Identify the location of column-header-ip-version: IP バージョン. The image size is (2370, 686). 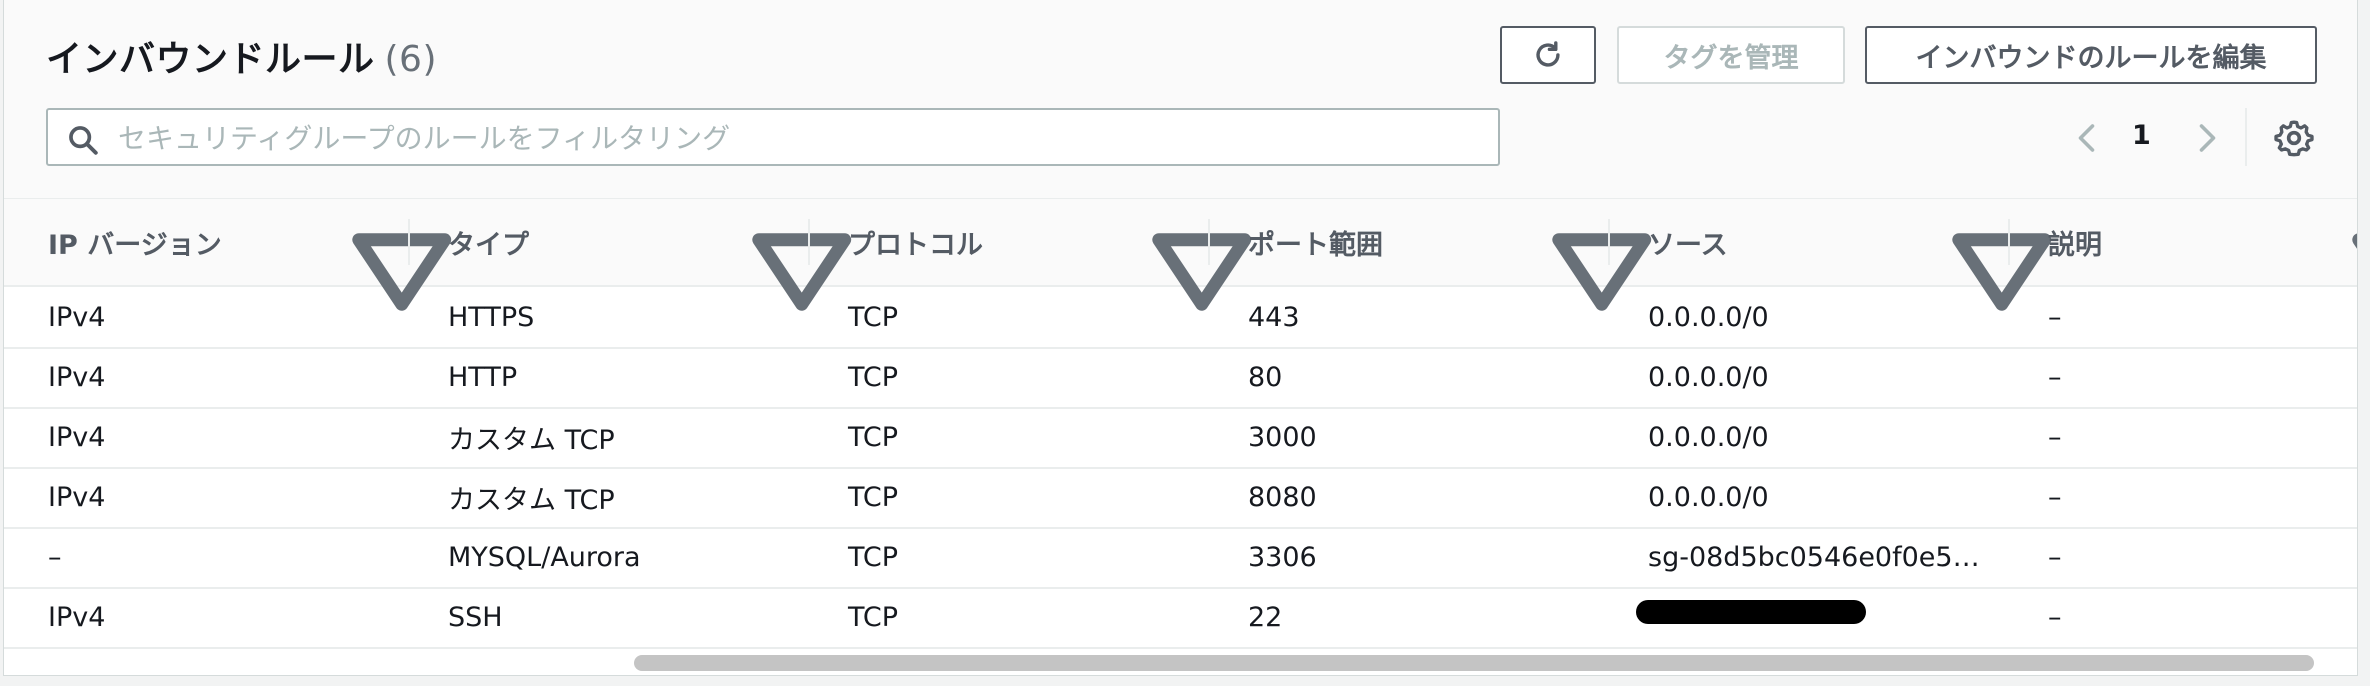
(135, 242).